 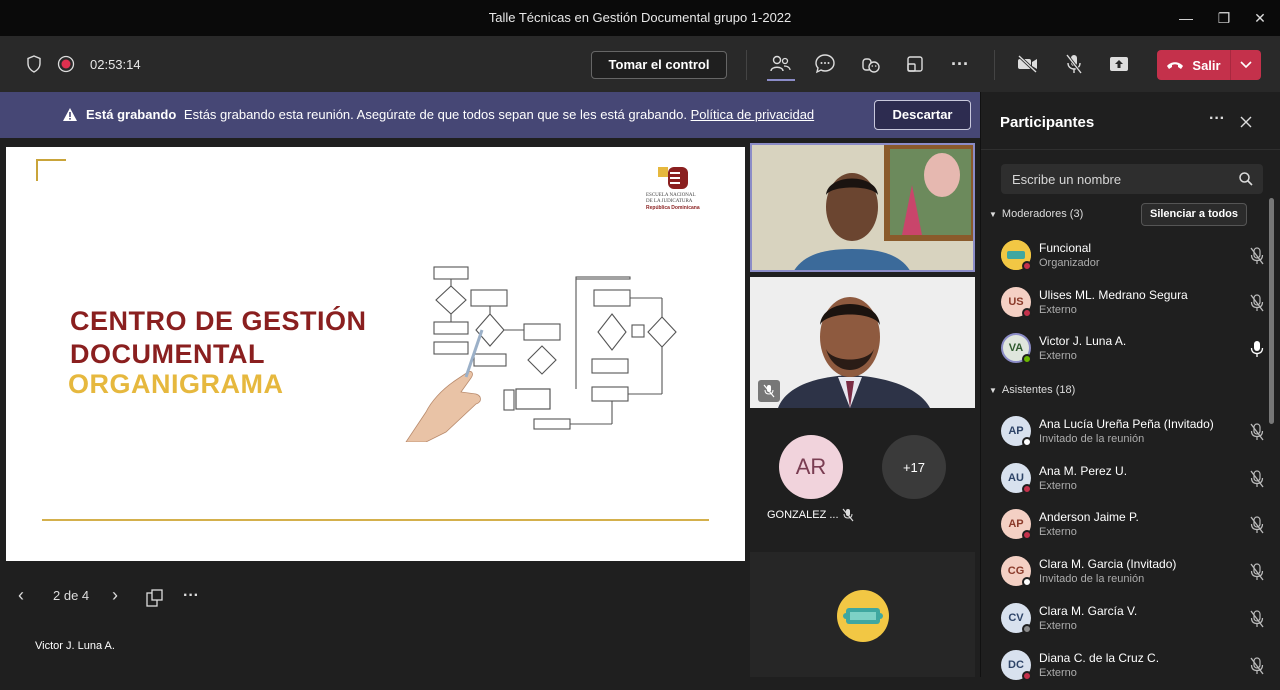 What do you see at coordinates (1271, 311) in the screenshot?
I see `panel-scrollbar` at bounding box center [1271, 311].